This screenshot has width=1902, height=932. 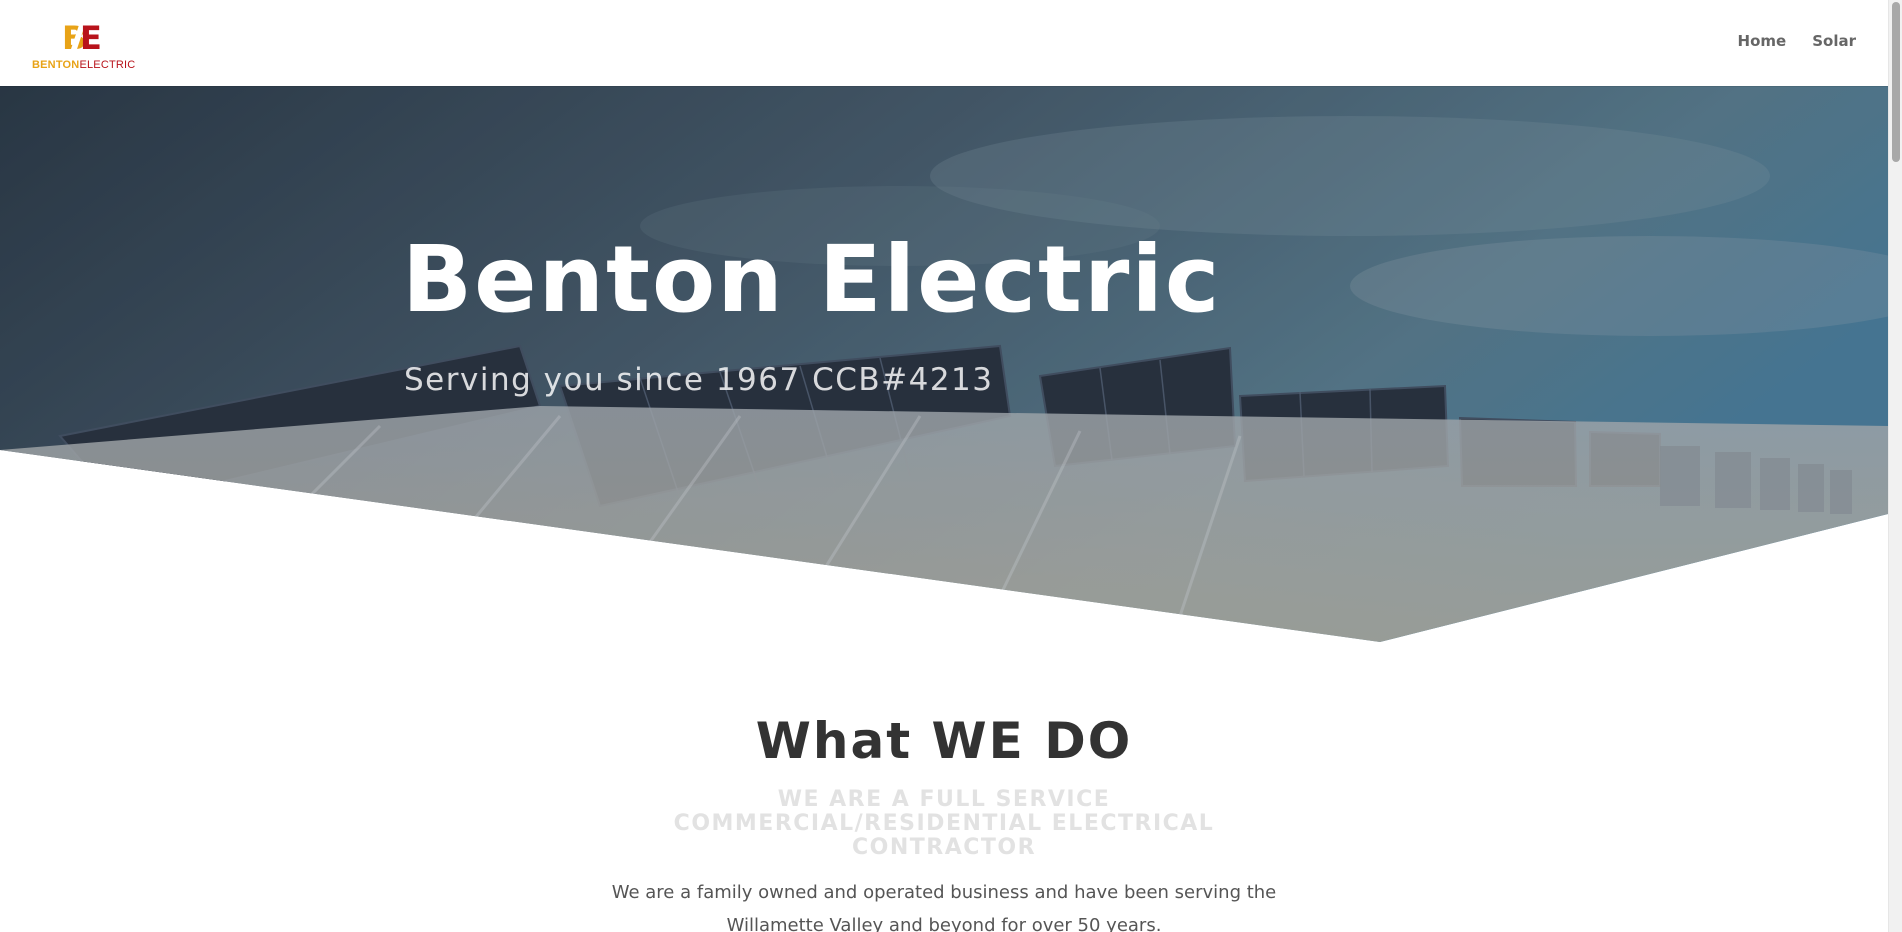 I want to click on hero-subtitle: Serving you since 1967 CCB#4213, so click(x=699, y=380).